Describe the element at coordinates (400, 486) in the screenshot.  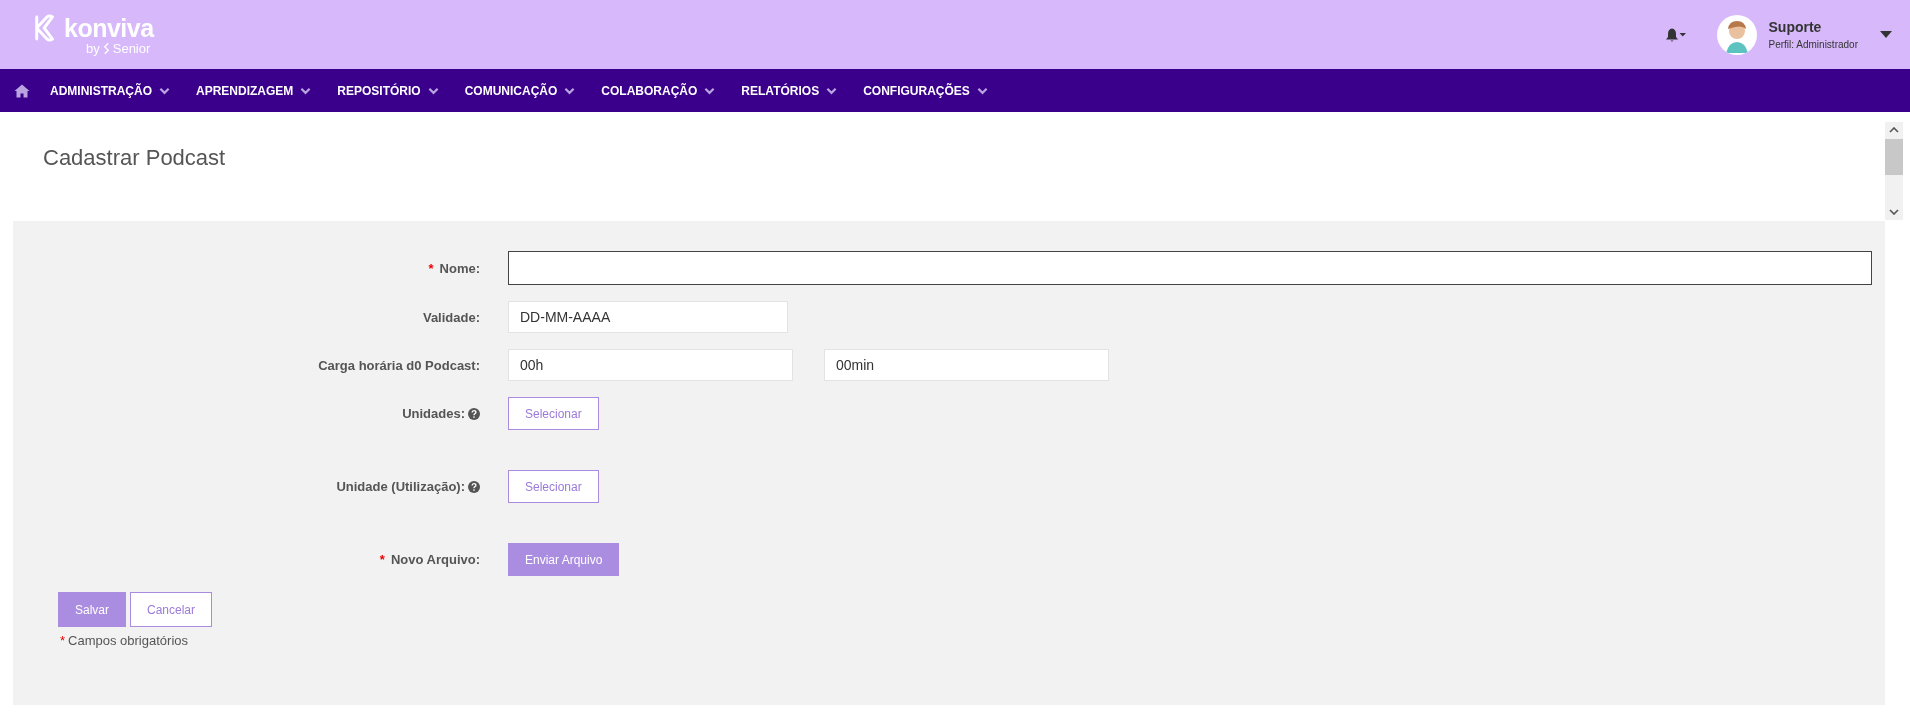
I see `field-label: Unidade (Utilização):` at that location.